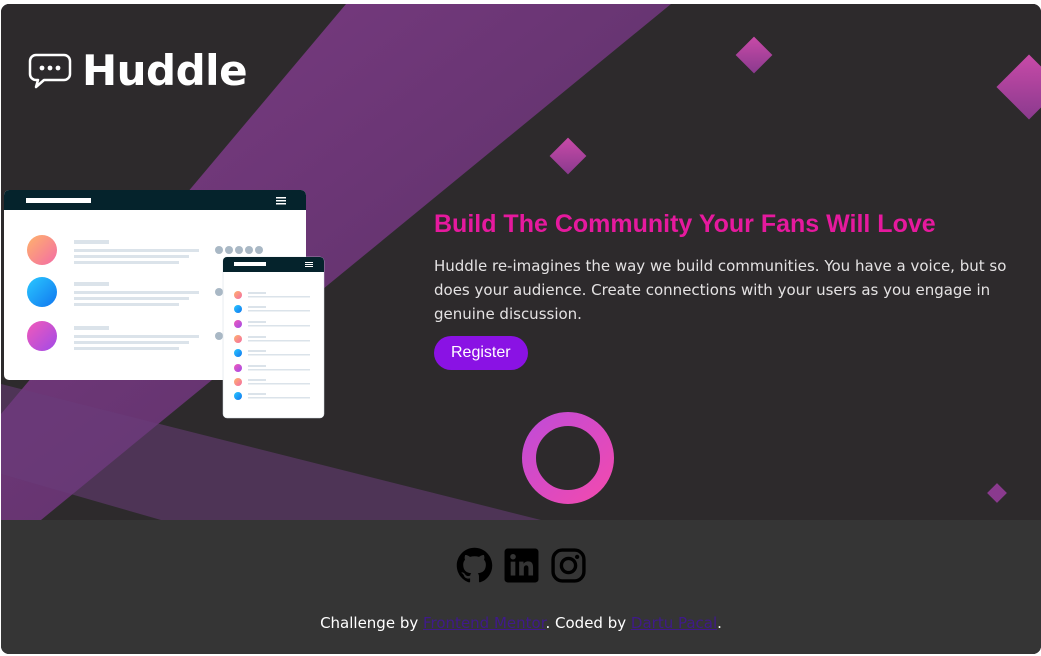  What do you see at coordinates (481, 353) in the screenshot?
I see `register-button: Register` at bounding box center [481, 353].